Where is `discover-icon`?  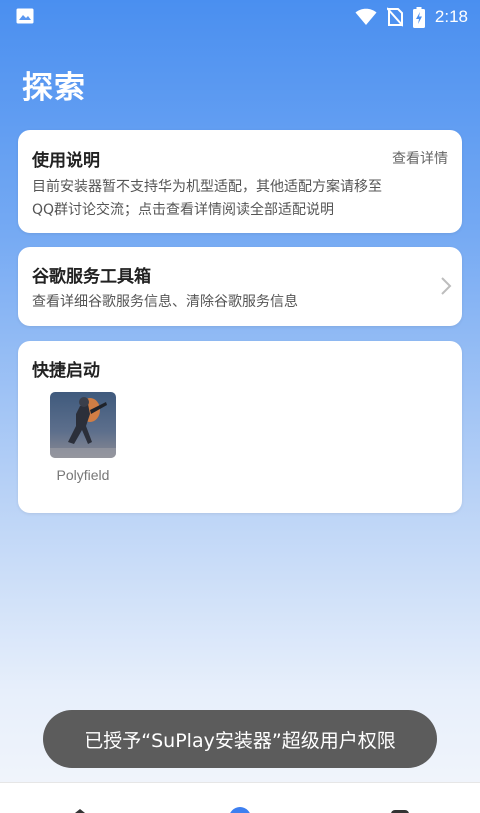 discover-icon is located at coordinates (240, 809).